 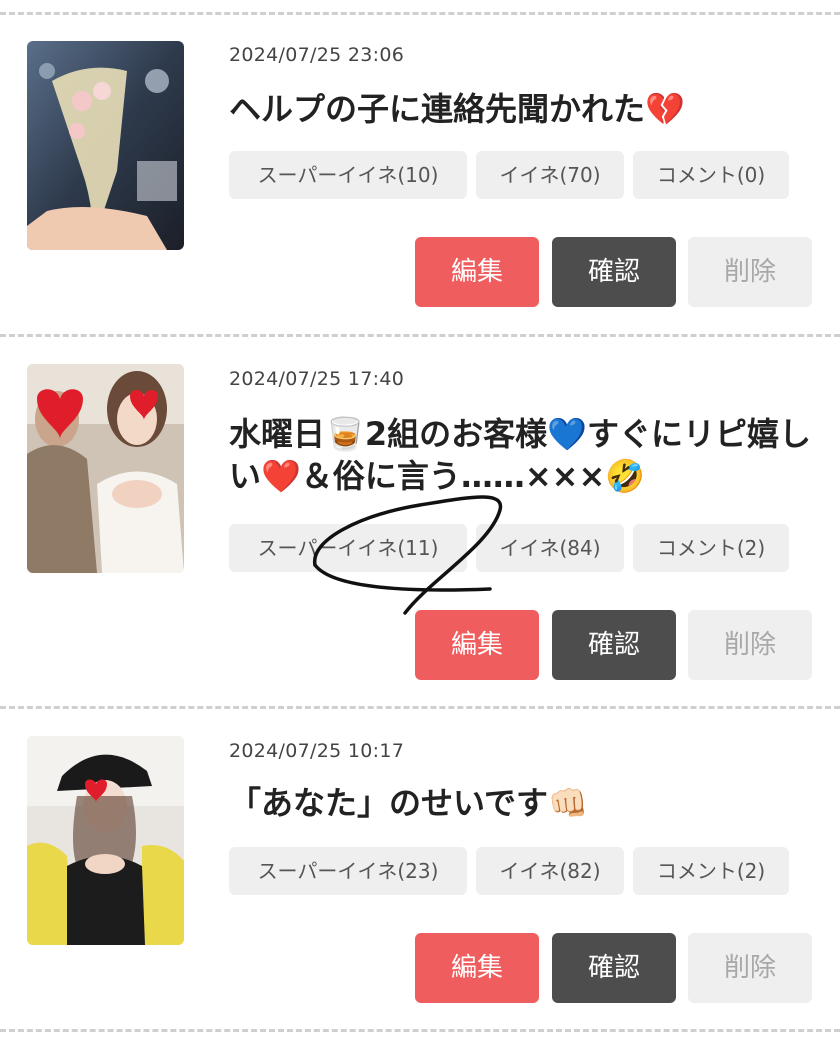 I want to click on post-date: 2024/07/25 17:40, so click(x=317, y=379).